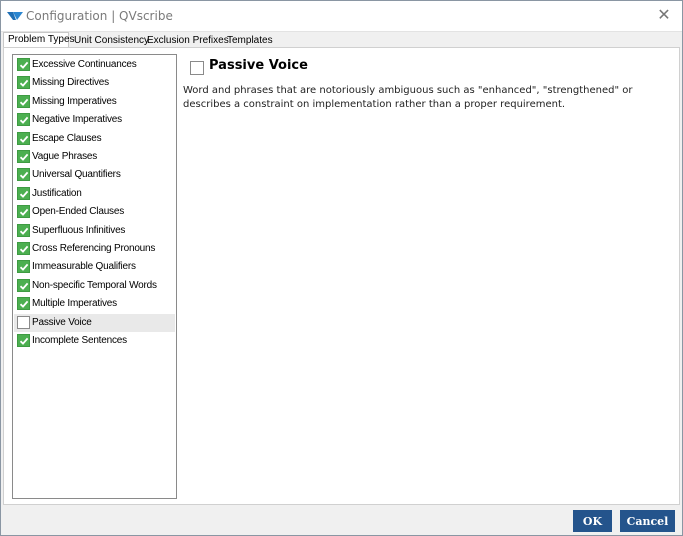  I want to click on list-item: Missing Imperatives, so click(94, 102).